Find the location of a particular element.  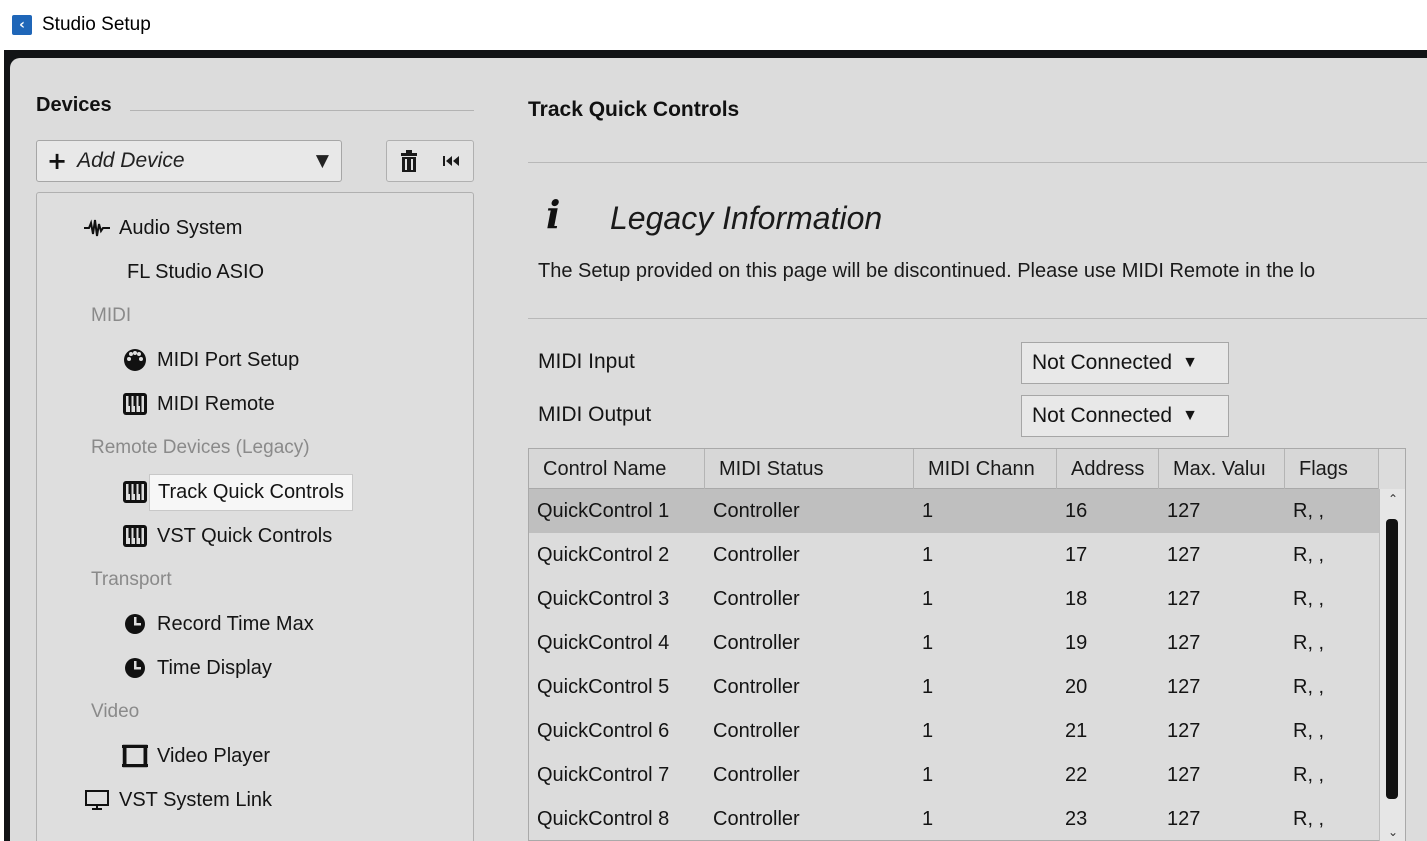

scroll-down-icon: ⌄ is located at coordinates (1393, 831).